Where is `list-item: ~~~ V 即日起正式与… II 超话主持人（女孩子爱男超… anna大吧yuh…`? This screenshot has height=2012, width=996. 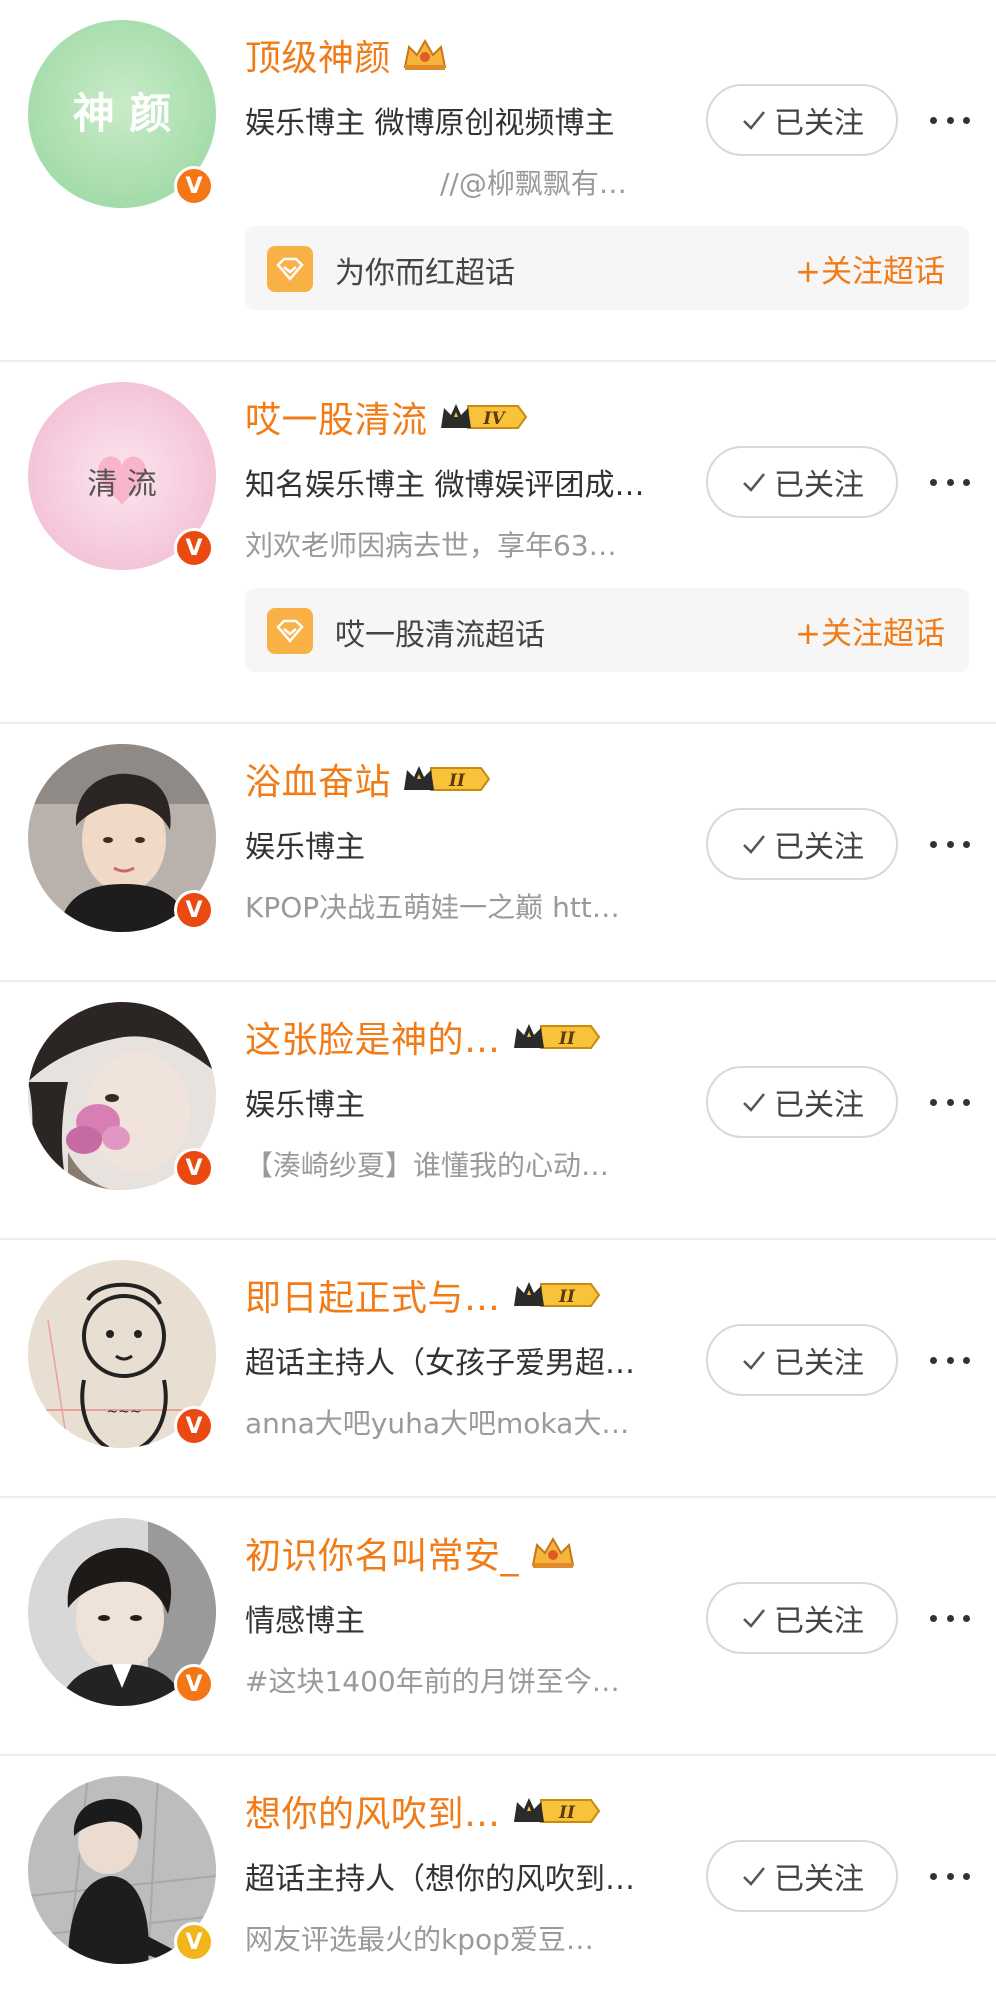
list-item: ~~~ V 即日起正式与… II 超话主持人（女孩子爱男超… anna大吧yuh… is located at coordinates (498, 1368).